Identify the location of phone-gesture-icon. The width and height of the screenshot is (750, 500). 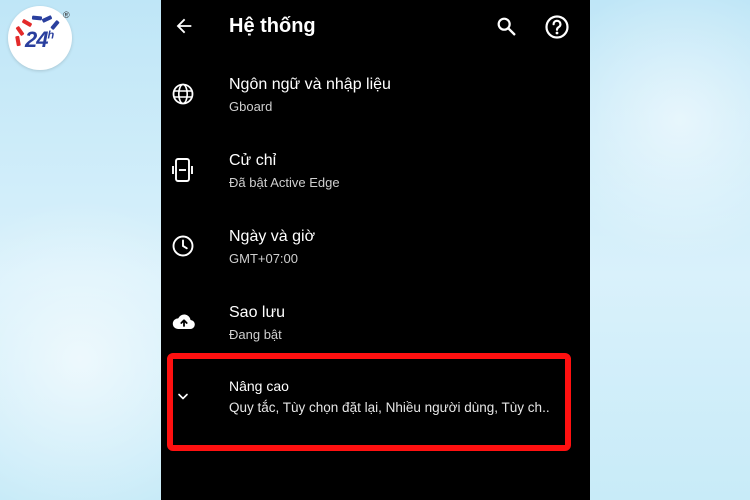
(184, 170).